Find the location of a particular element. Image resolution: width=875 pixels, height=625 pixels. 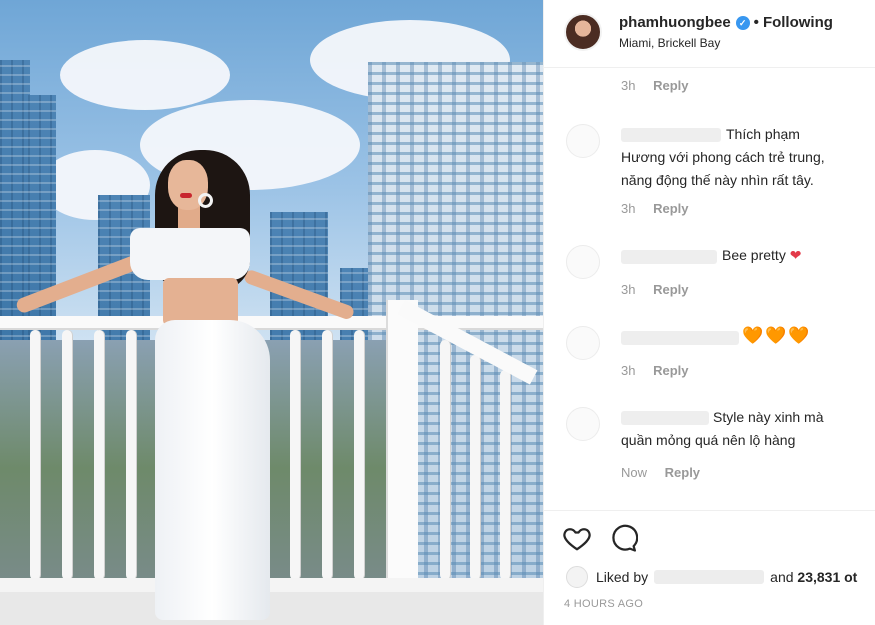

heart-outline-icon is located at coordinates (577, 538).